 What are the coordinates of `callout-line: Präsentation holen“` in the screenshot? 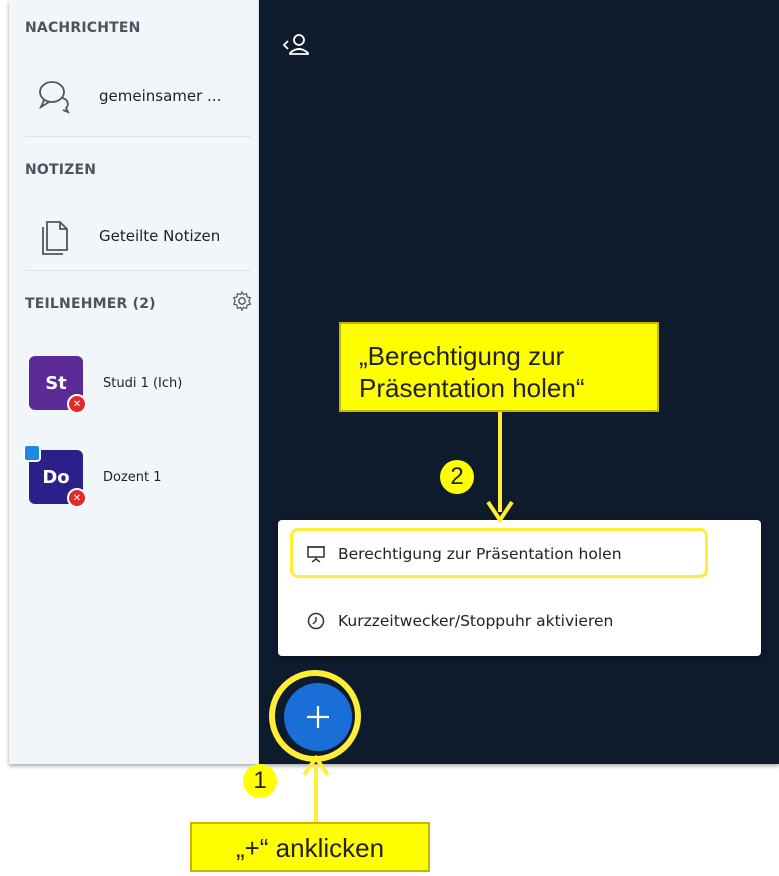 It's located at (472, 388).